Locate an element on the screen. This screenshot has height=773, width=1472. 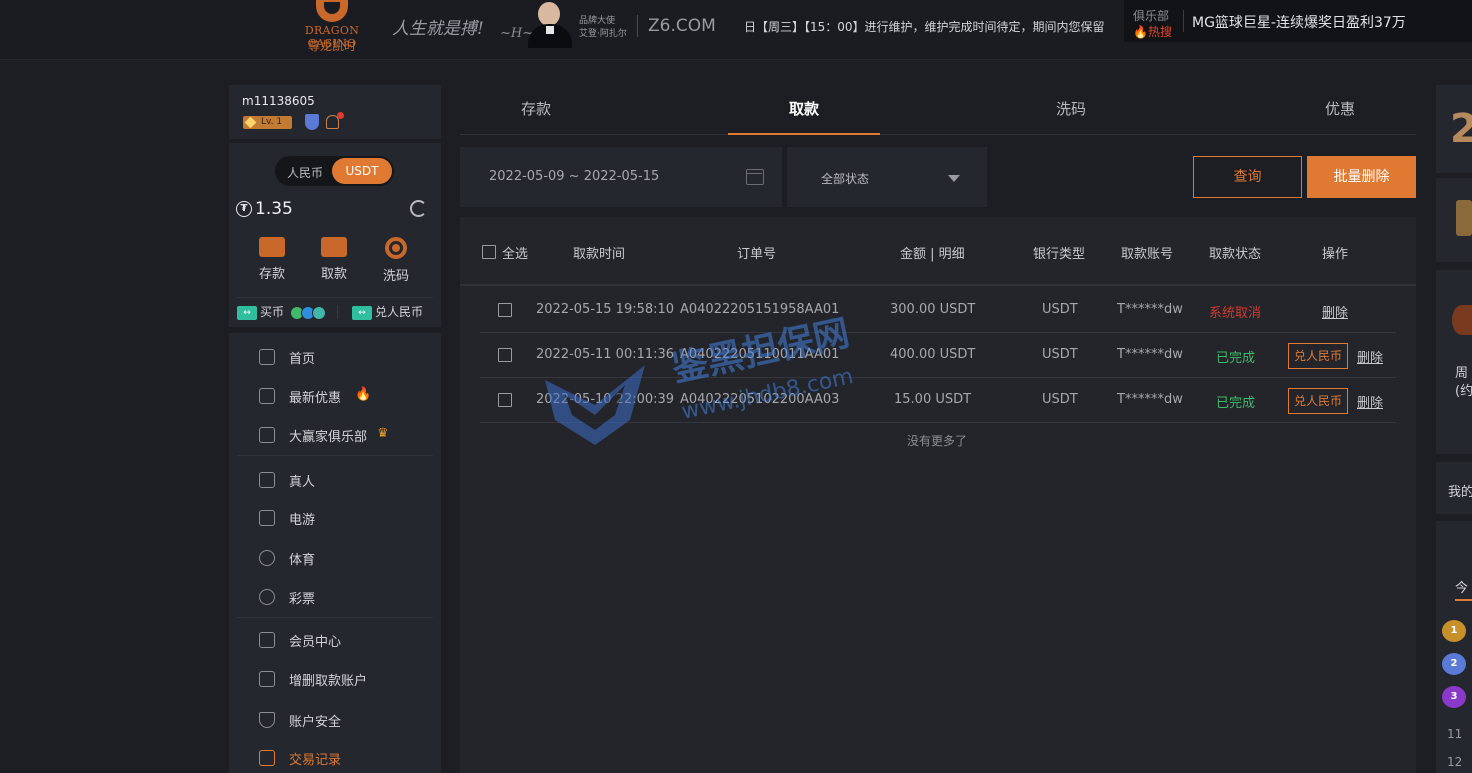
diamond-icon is located at coordinates (250, 122).